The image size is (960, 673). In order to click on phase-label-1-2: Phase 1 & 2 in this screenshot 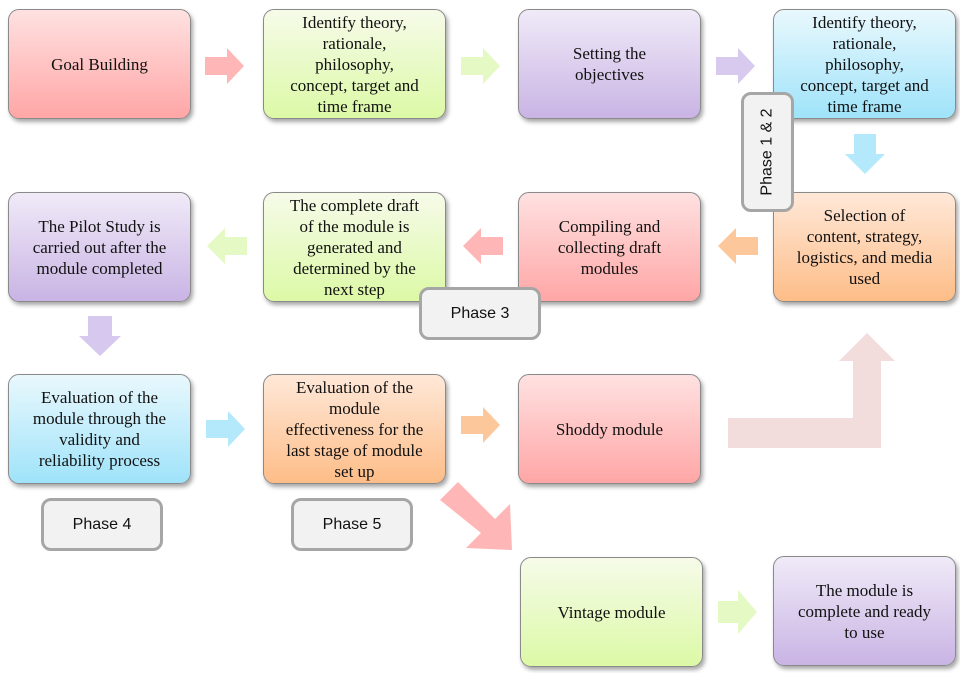, I will do `click(767, 152)`.